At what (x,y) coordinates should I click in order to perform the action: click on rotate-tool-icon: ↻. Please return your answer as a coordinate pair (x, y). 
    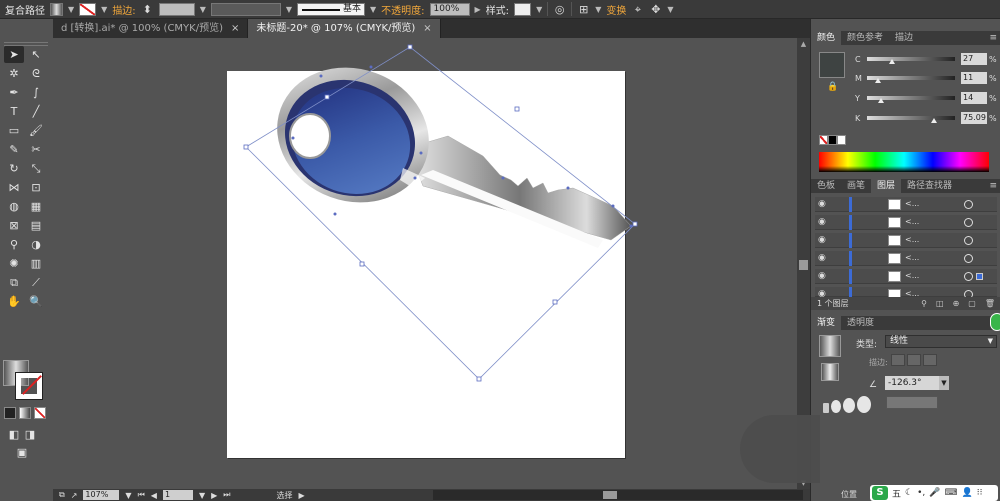
    Looking at the image, I should click on (14, 168).